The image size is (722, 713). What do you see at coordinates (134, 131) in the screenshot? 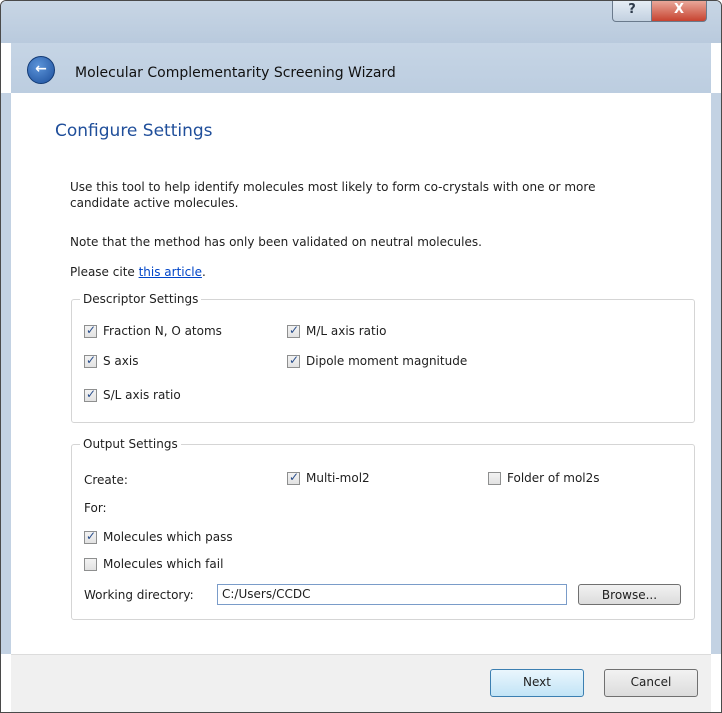
I see `page-title: Configure Settings` at bounding box center [134, 131].